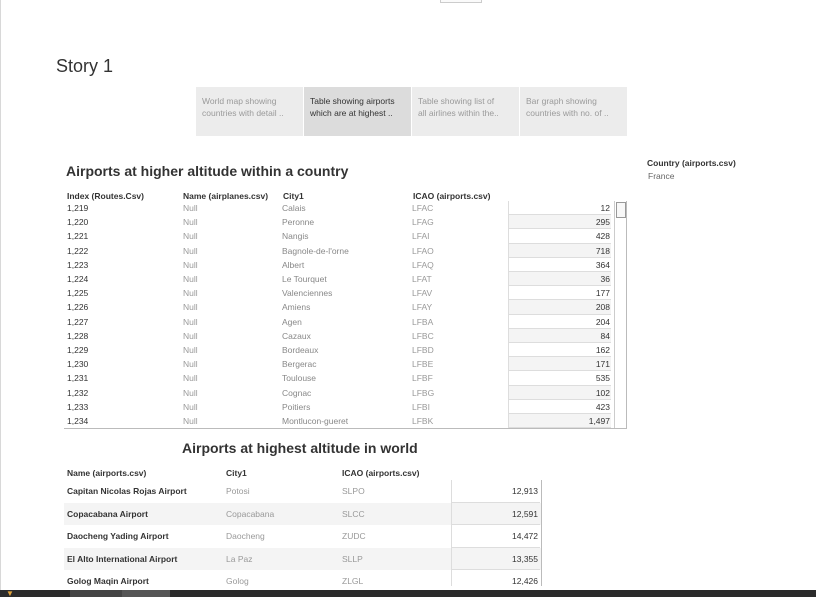  Describe the element at coordinates (78, 392) in the screenshot. I see `index-cell: 1,232` at that location.